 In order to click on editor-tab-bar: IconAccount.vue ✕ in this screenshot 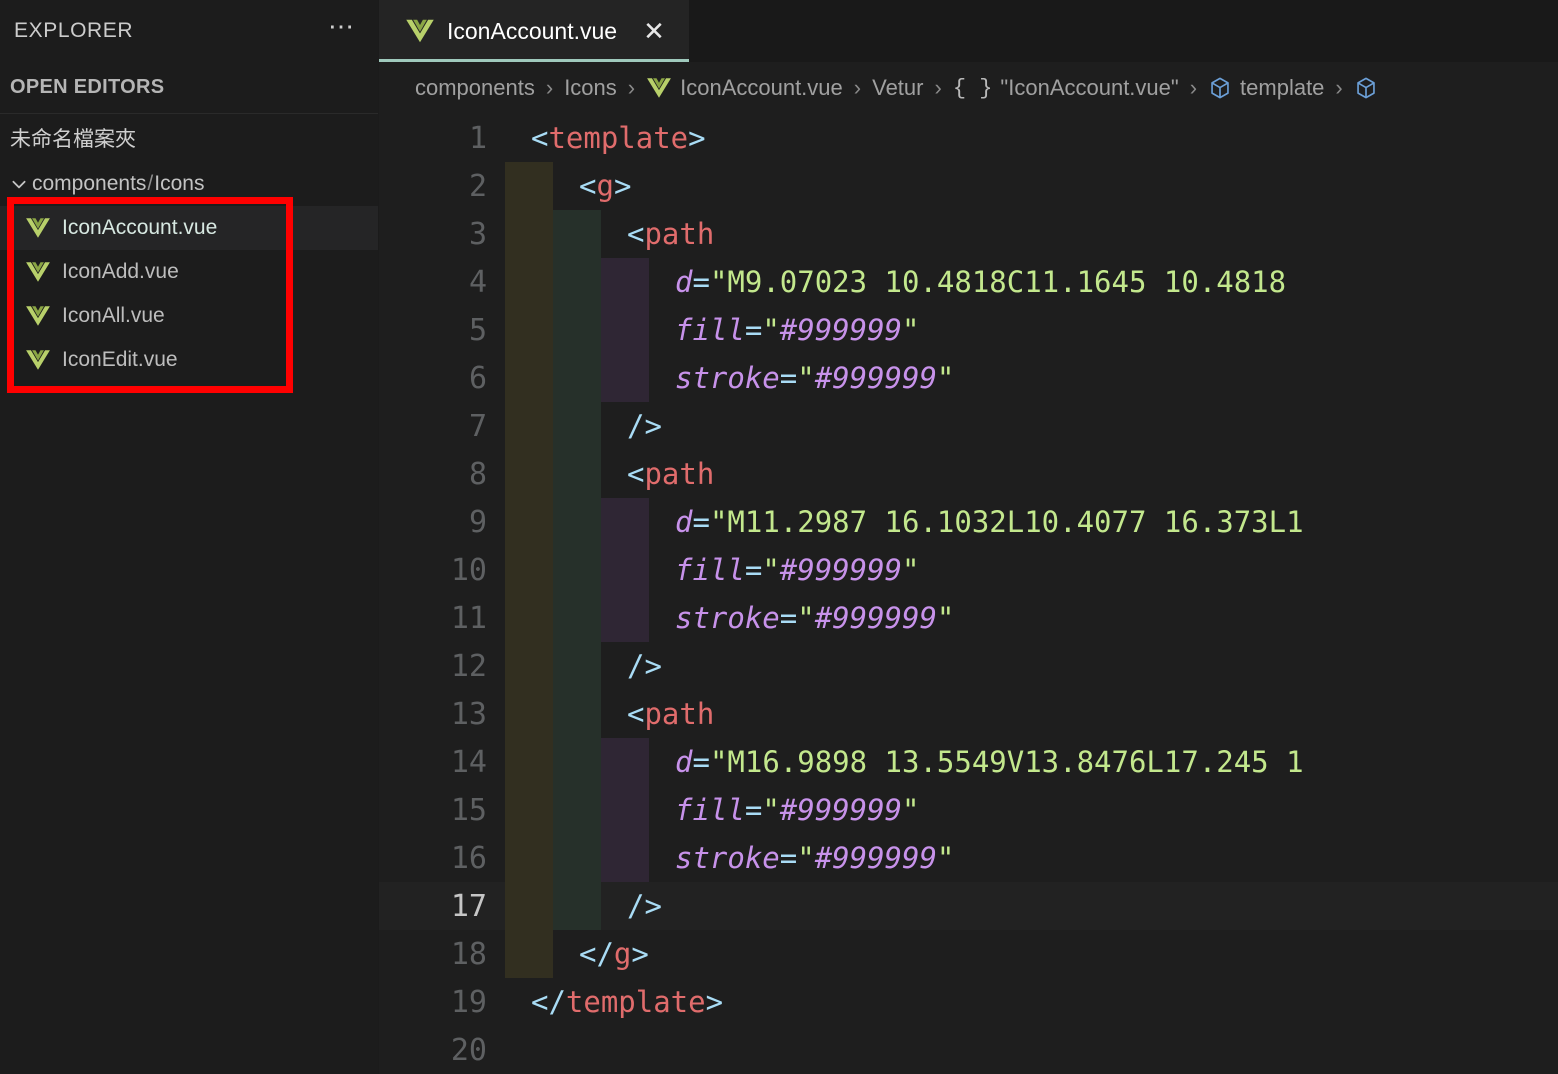, I will do `click(968, 31)`.